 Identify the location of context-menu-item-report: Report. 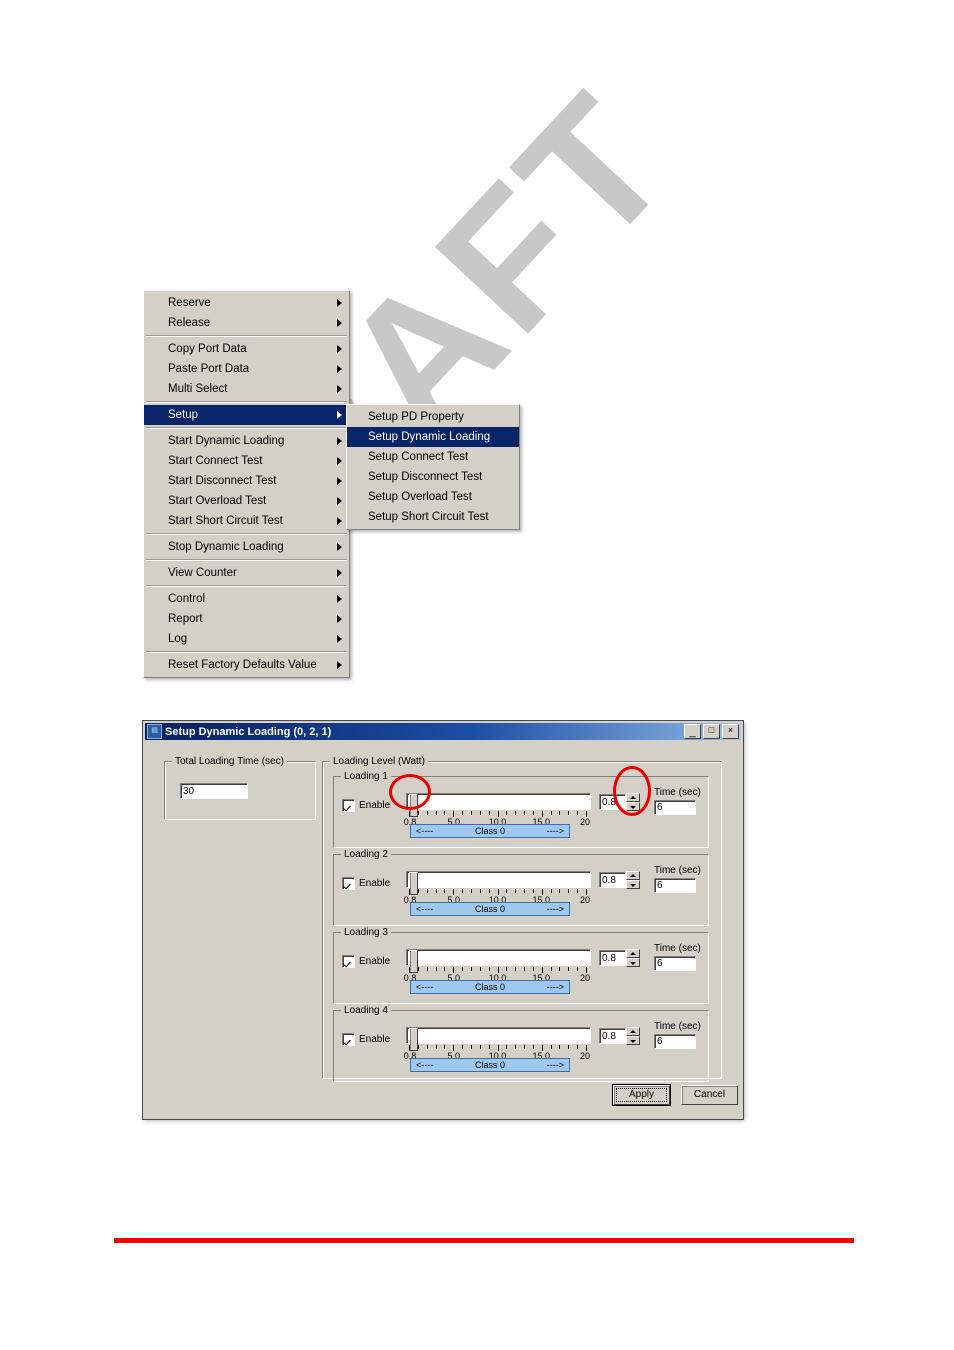
(246, 619).